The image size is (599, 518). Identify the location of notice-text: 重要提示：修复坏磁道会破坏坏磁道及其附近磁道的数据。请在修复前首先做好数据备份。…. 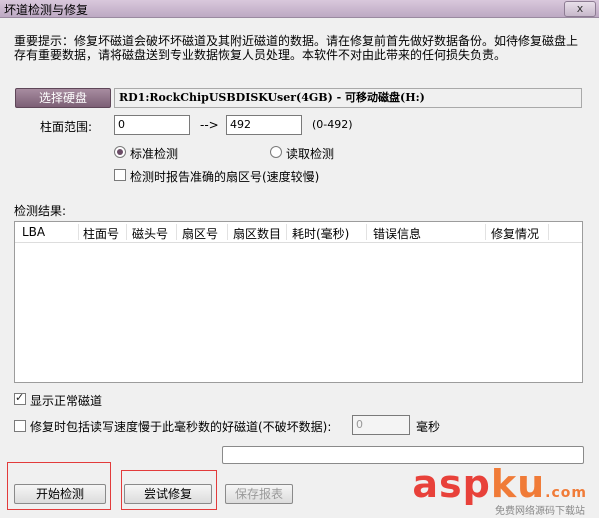
(296, 48).